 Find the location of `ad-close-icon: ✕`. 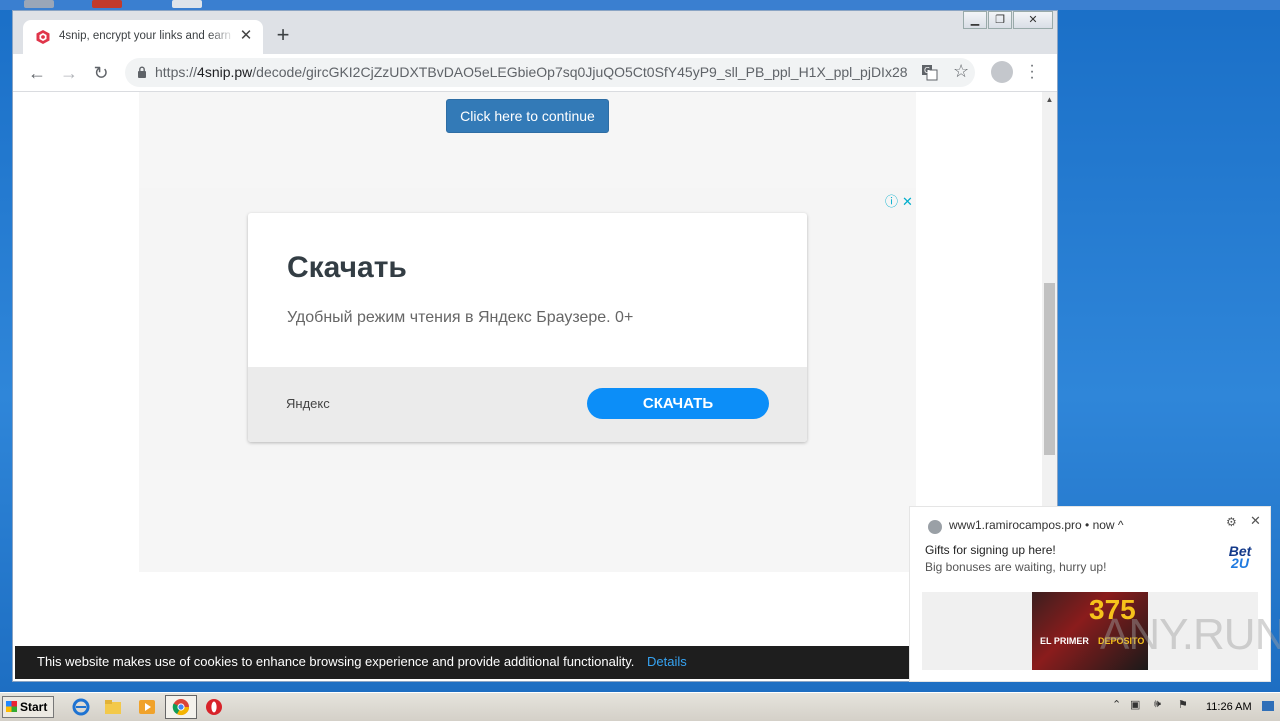

ad-close-icon: ✕ is located at coordinates (909, 201).